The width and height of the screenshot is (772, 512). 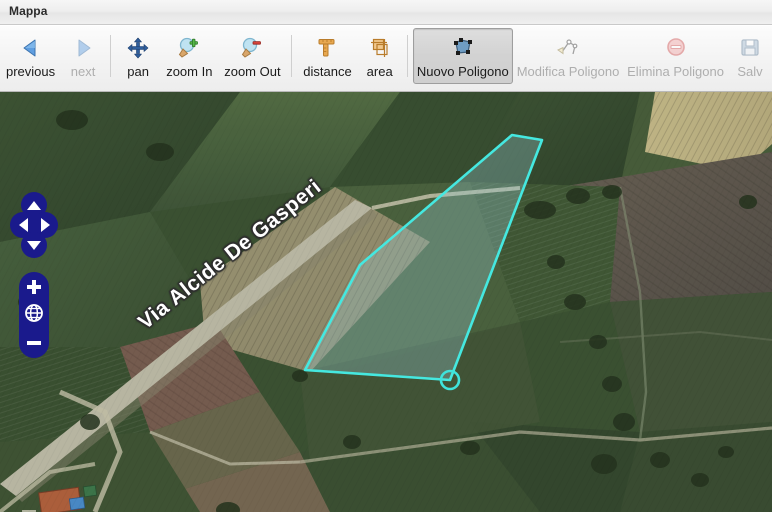 I want to click on triangle-up-icon, so click(x=34, y=205).